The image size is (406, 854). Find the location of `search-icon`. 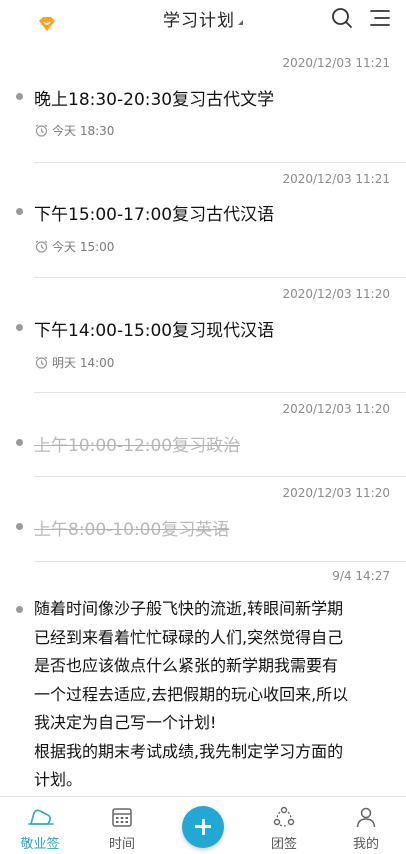

search-icon is located at coordinates (342, 18).